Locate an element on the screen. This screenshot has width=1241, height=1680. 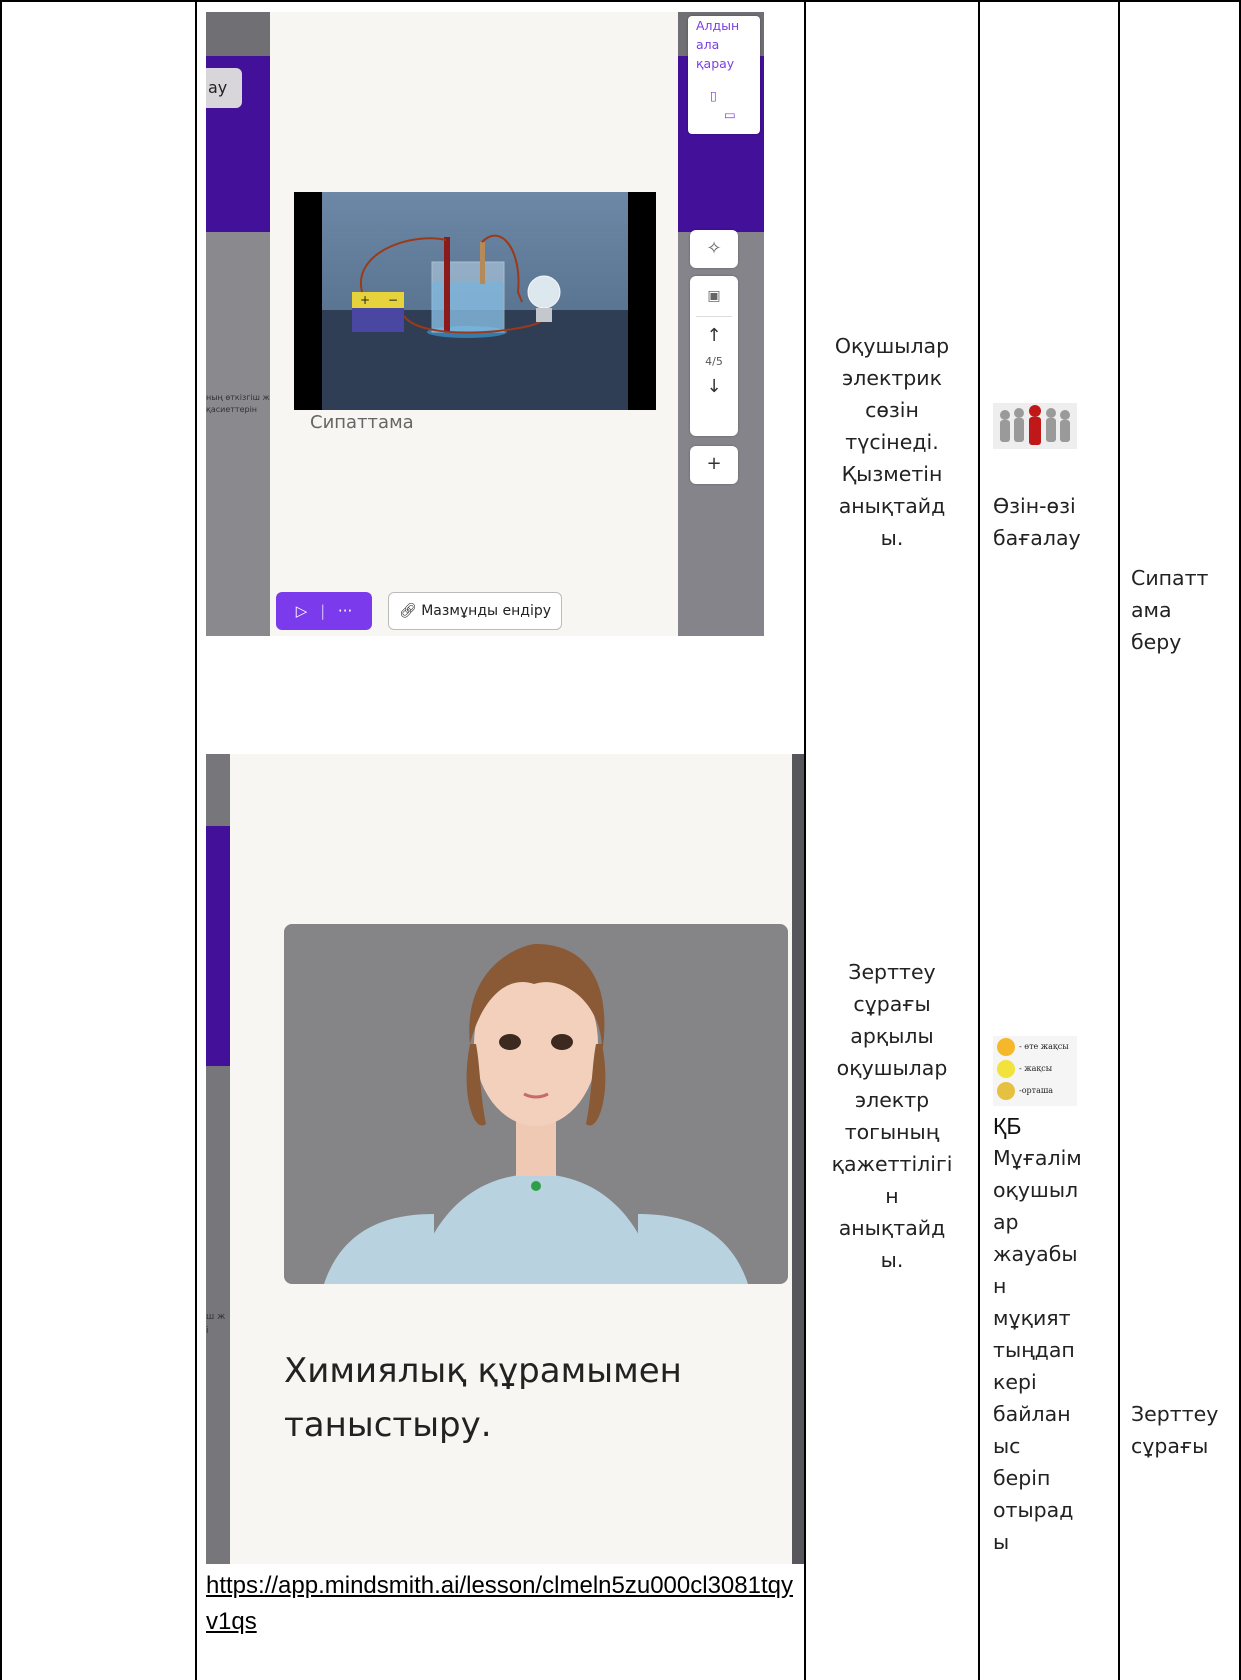
video-frame: + − is located at coordinates (475, 301).